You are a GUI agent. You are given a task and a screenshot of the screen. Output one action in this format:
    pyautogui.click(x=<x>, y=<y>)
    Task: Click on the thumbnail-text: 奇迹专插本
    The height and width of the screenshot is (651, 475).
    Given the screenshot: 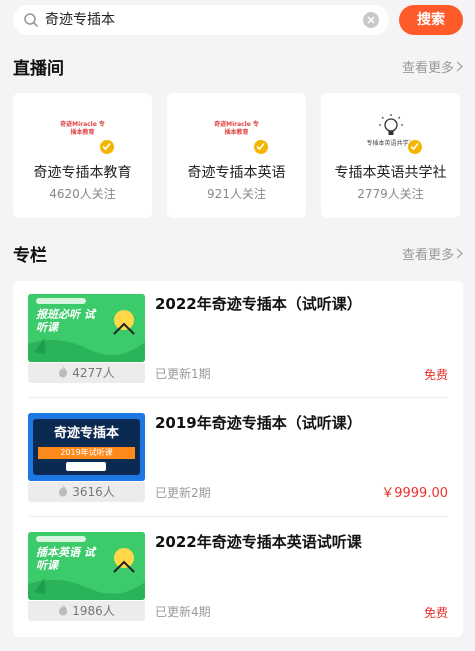 What is the action you would take?
    pyautogui.click(x=86, y=433)
    